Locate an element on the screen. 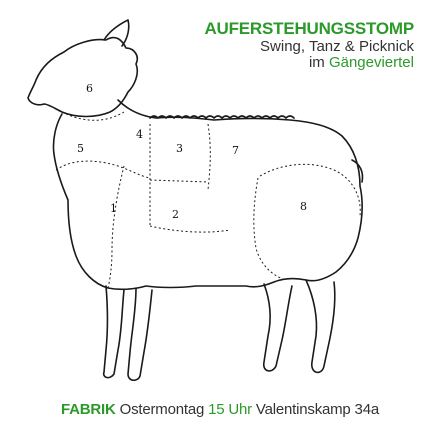 This screenshot has height=440, width=440. cut-label-3: 3 is located at coordinates (179, 148).